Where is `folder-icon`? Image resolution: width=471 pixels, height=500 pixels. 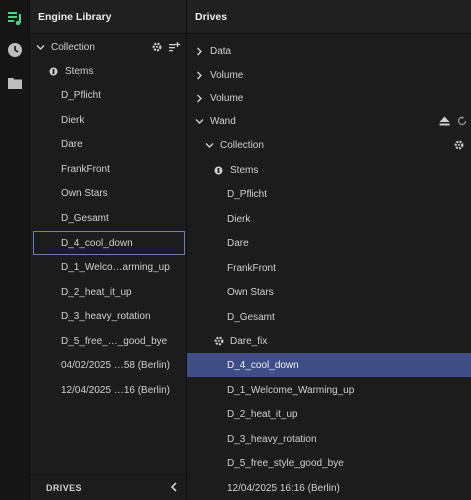 folder-icon is located at coordinates (14, 82).